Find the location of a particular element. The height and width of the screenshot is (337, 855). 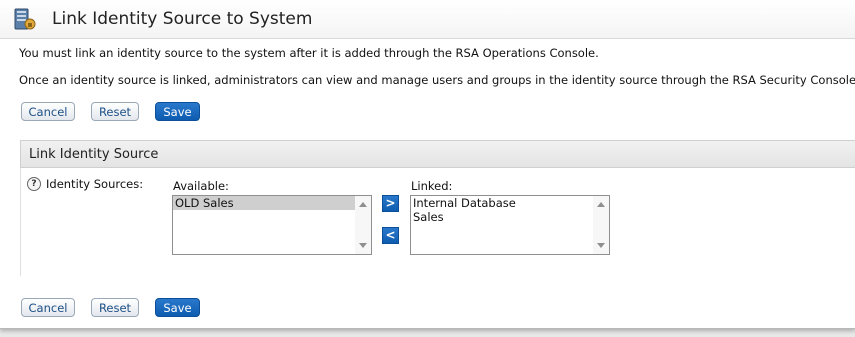

linked-item-sales: Sales is located at coordinates (510, 217).